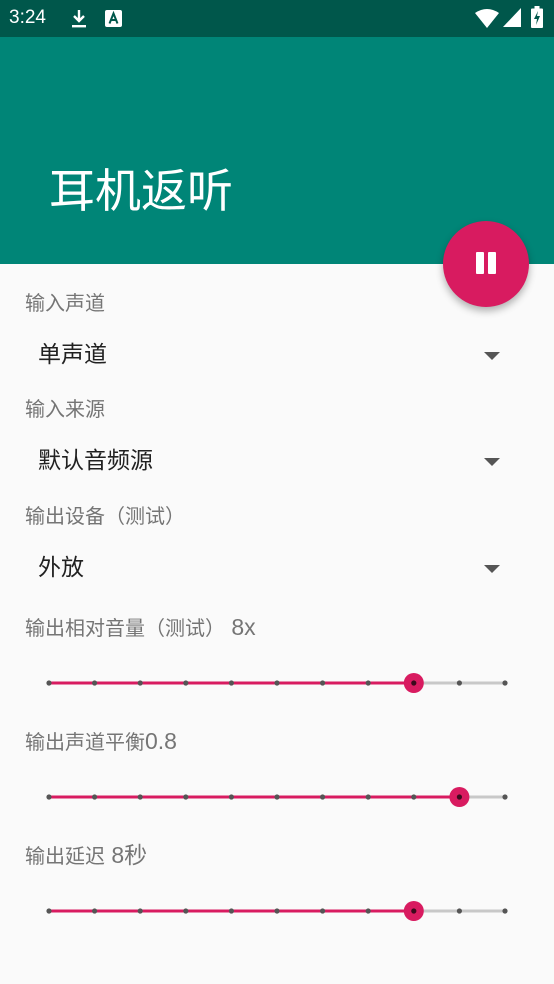 The image size is (554, 984). I want to click on input-channel-value: 单声道, so click(72, 355).